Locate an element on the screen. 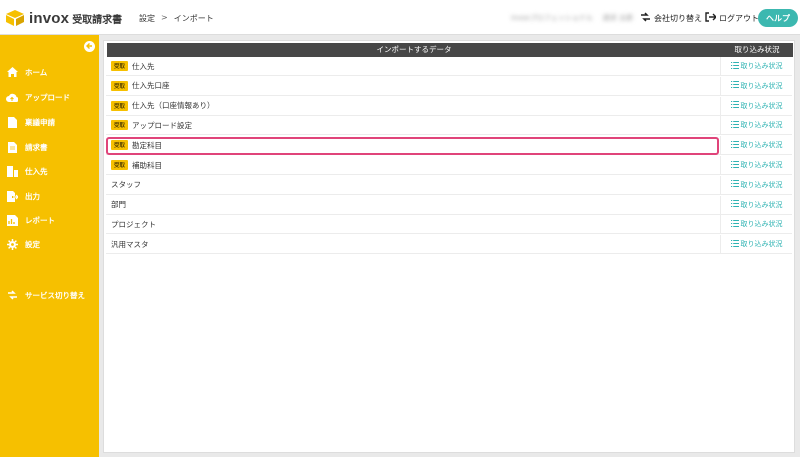 This screenshot has width=800, height=457. brand-name: invox is located at coordinates (49, 18).